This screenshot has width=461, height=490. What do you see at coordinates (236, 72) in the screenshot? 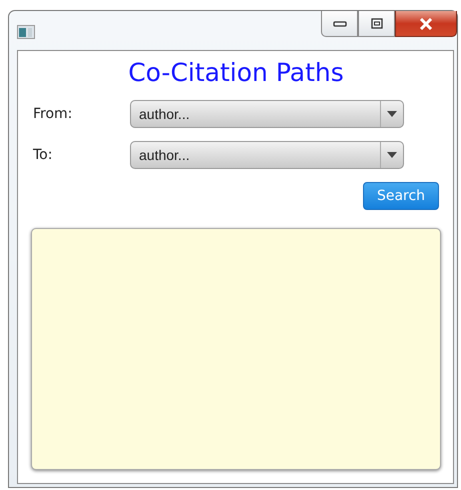
I see `dialog-title: Co-Citation Paths` at bounding box center [236, 72].